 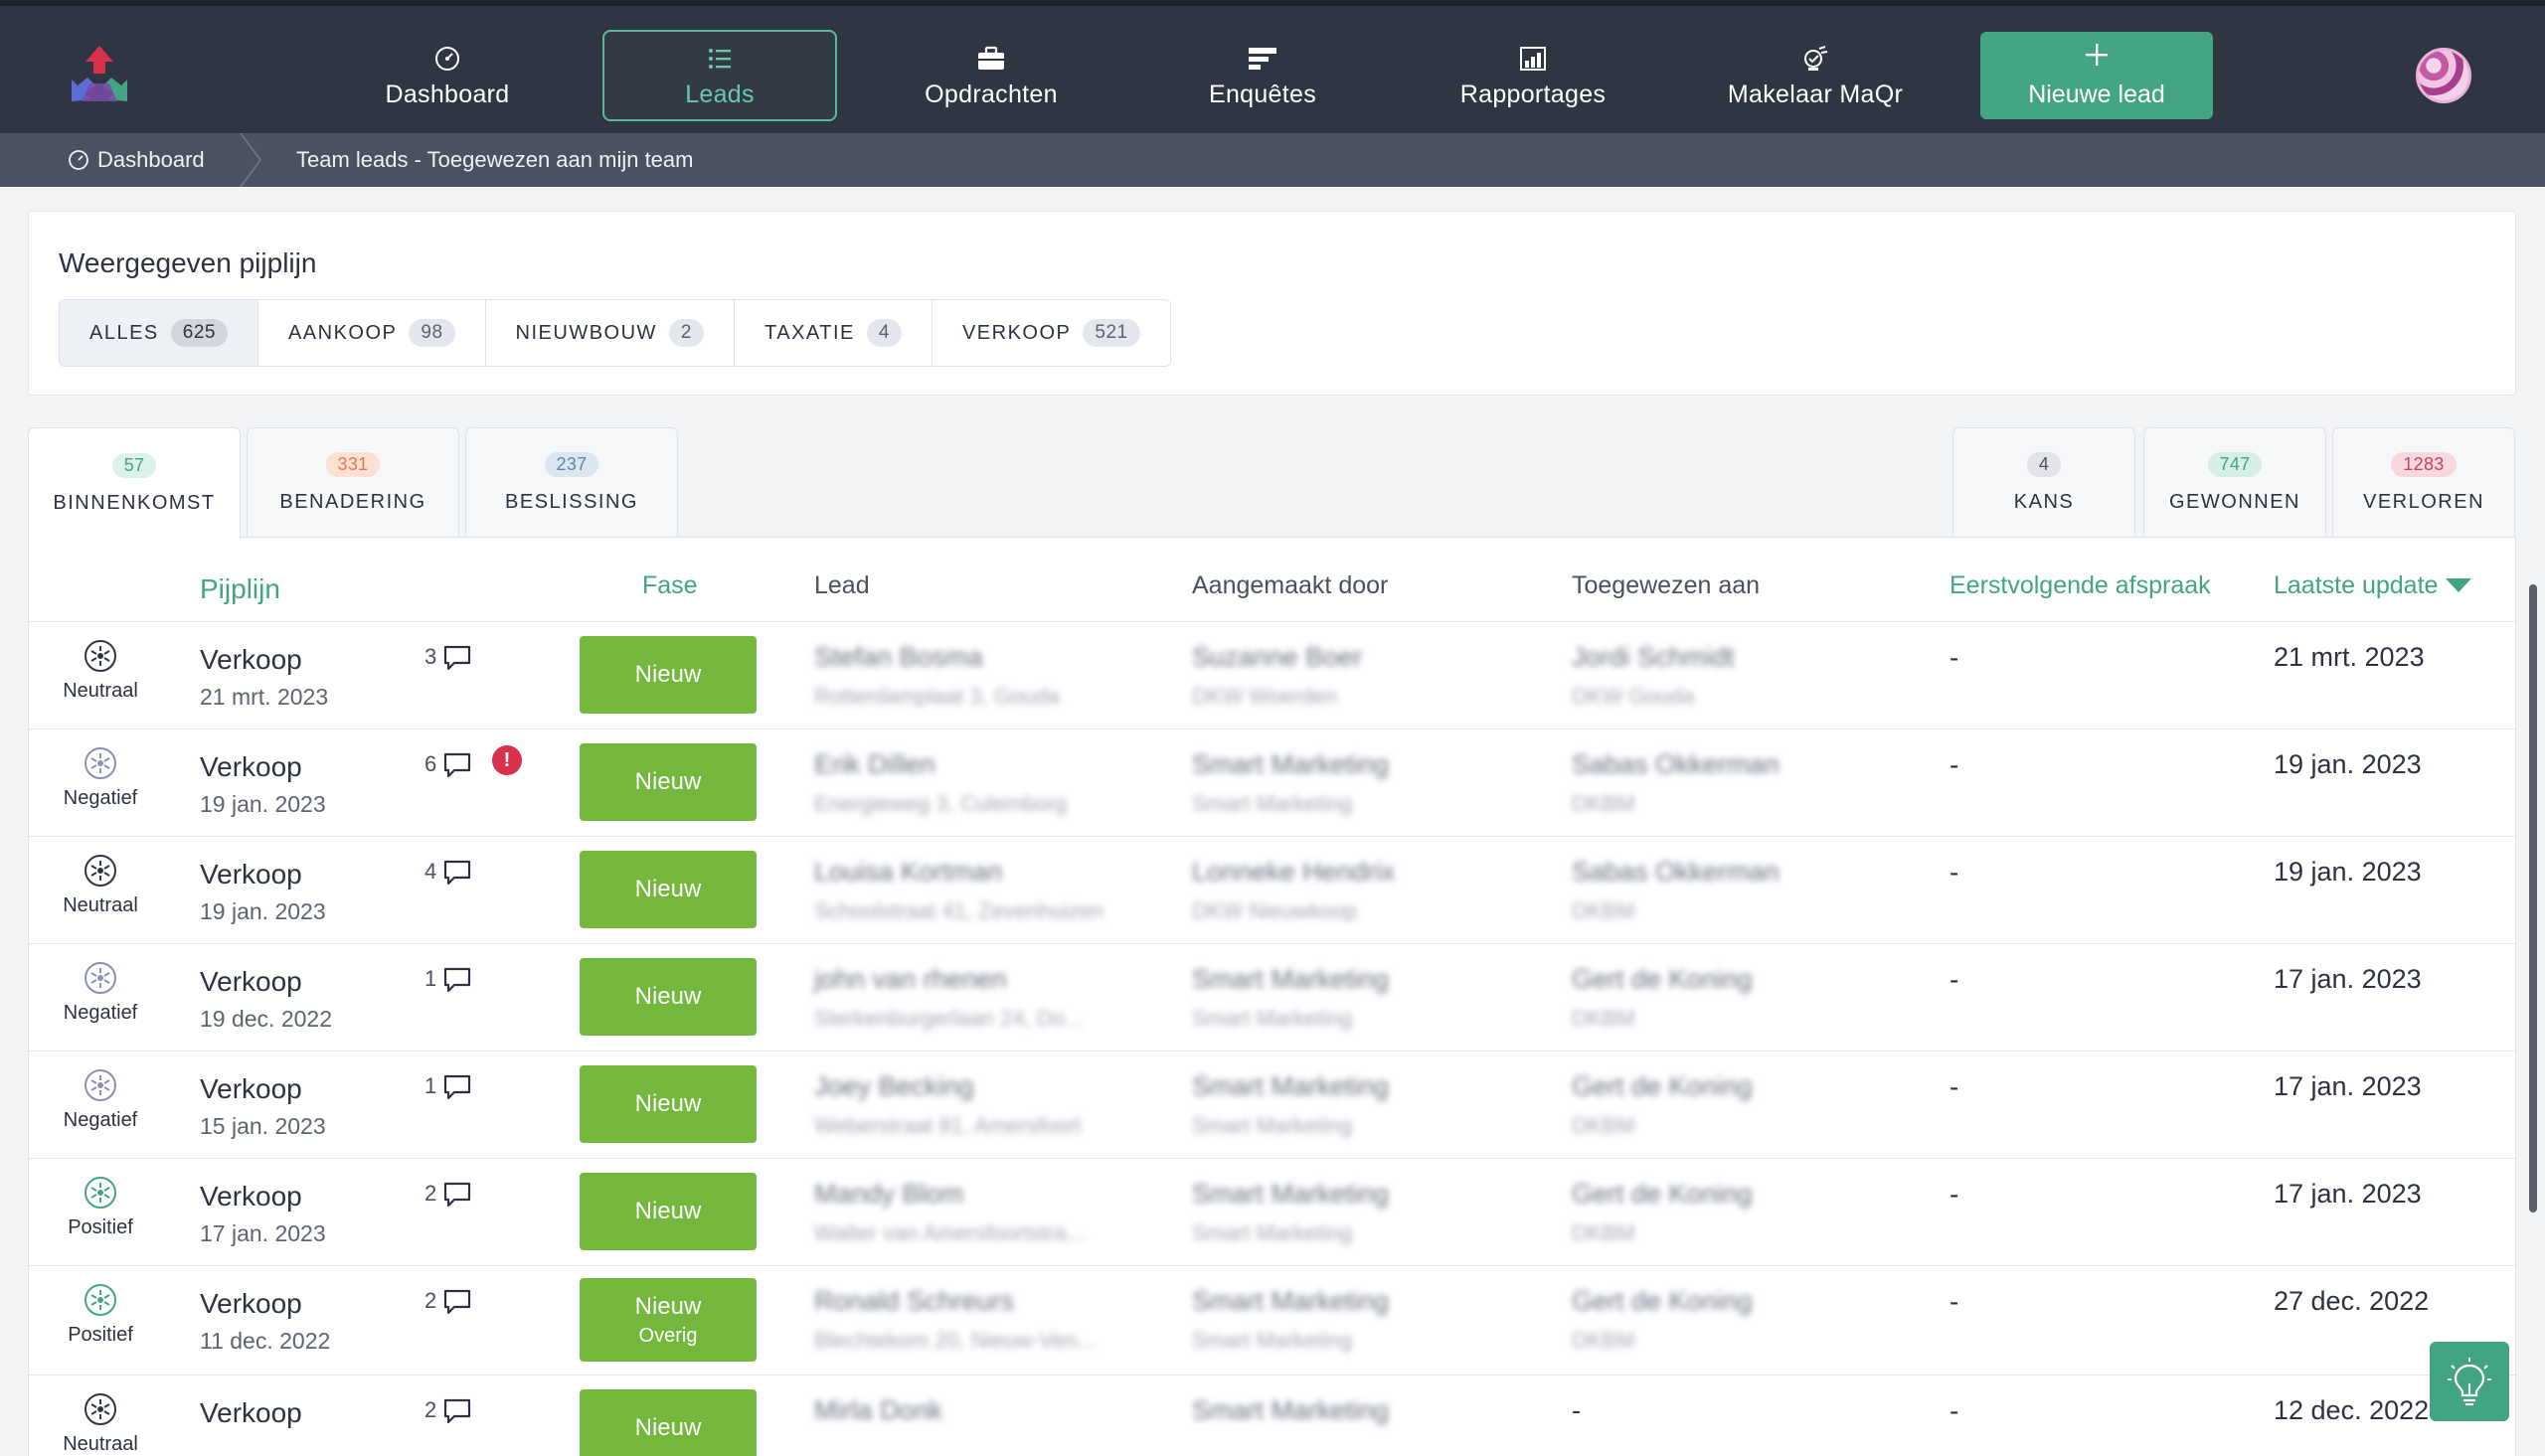 I want to click on stage-tab-label: GEWONNEN, so click(x=2234, y=501).